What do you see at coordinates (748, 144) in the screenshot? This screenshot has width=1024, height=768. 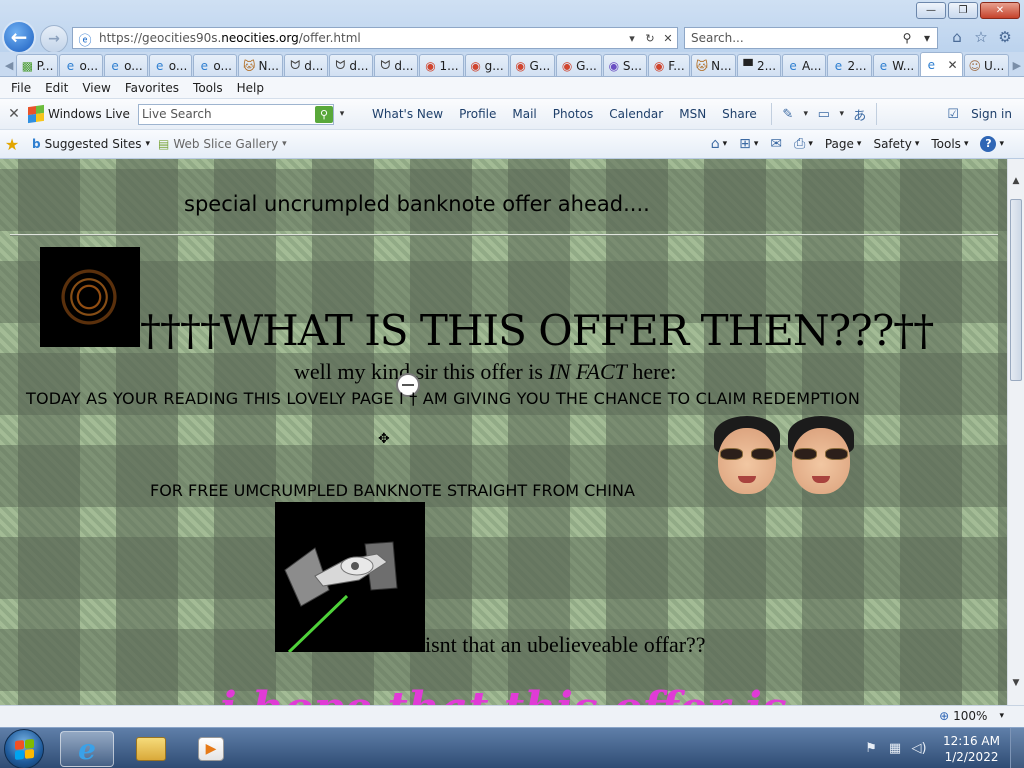 I see `feeds-command: ⊞ ▾` at bounding box center [748, 144].